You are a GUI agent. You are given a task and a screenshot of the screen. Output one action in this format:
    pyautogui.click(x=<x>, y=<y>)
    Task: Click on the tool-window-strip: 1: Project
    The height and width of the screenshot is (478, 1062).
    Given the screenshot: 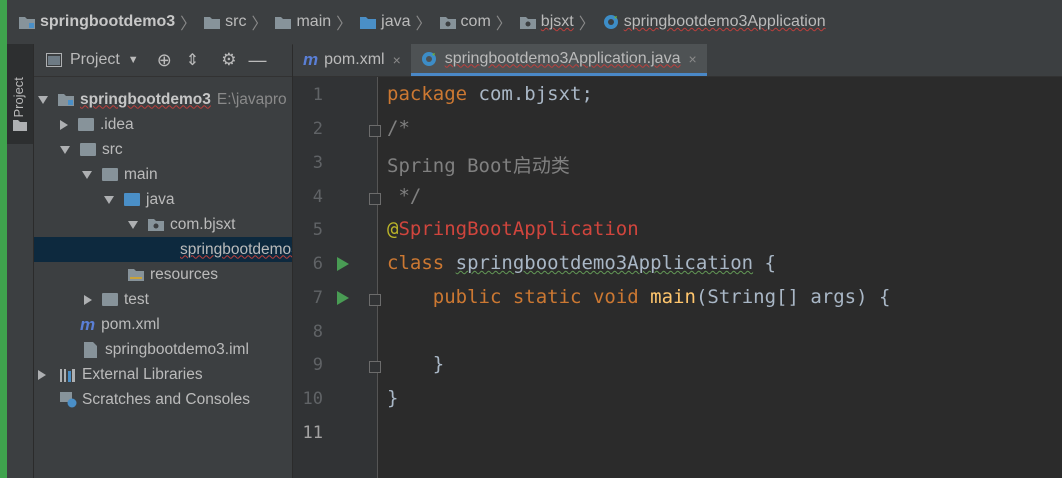 What is the action you would take?
    pyautogui.click(x=20, y=261)
    